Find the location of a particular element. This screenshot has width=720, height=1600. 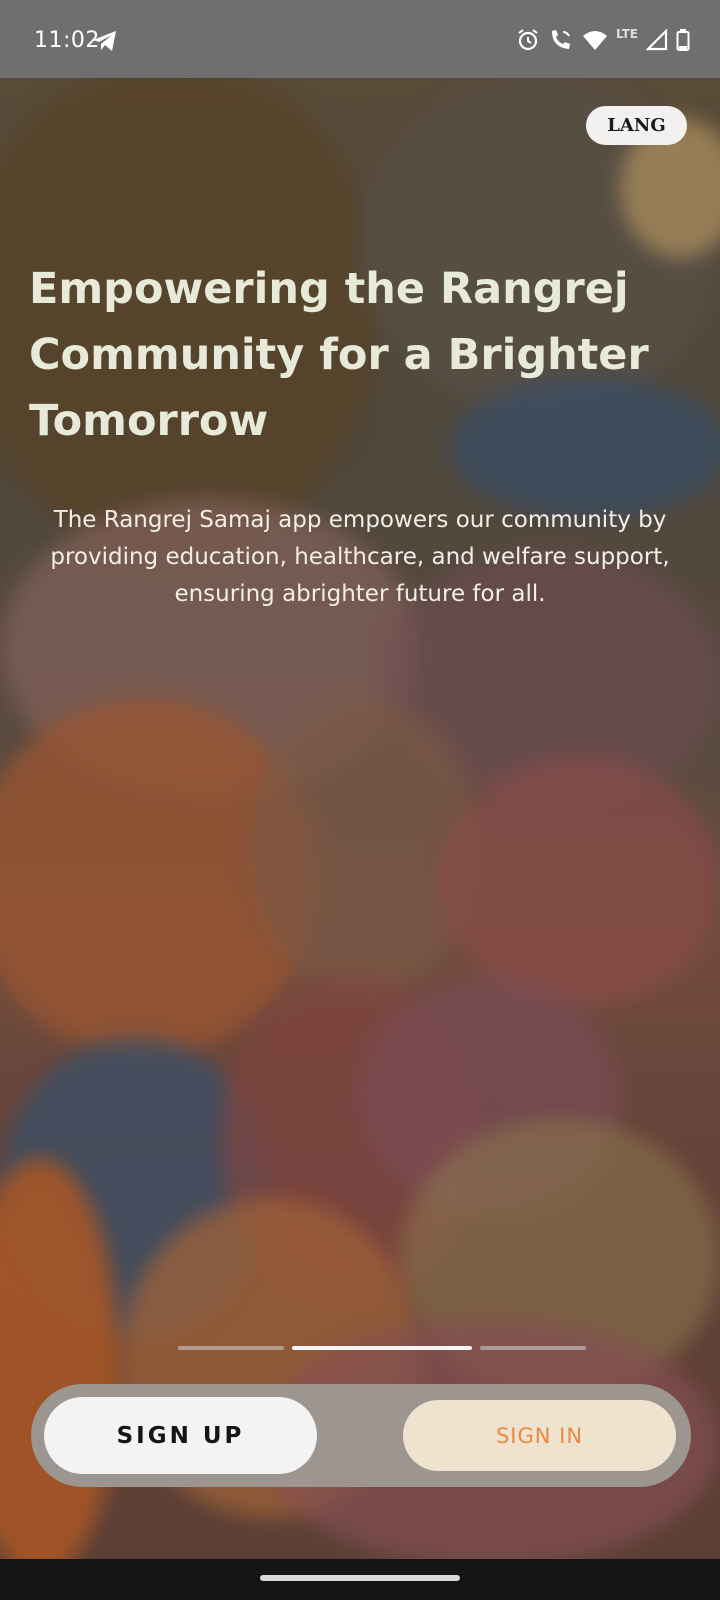

page-dot-active is located at coordinates (382, 1348).